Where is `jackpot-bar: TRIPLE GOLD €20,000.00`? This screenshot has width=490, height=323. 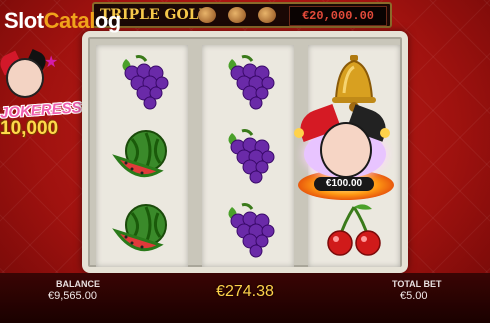 jackpot-bar: TRIPLE GOLD €20,000.00 is located at coordinates (242, 15).